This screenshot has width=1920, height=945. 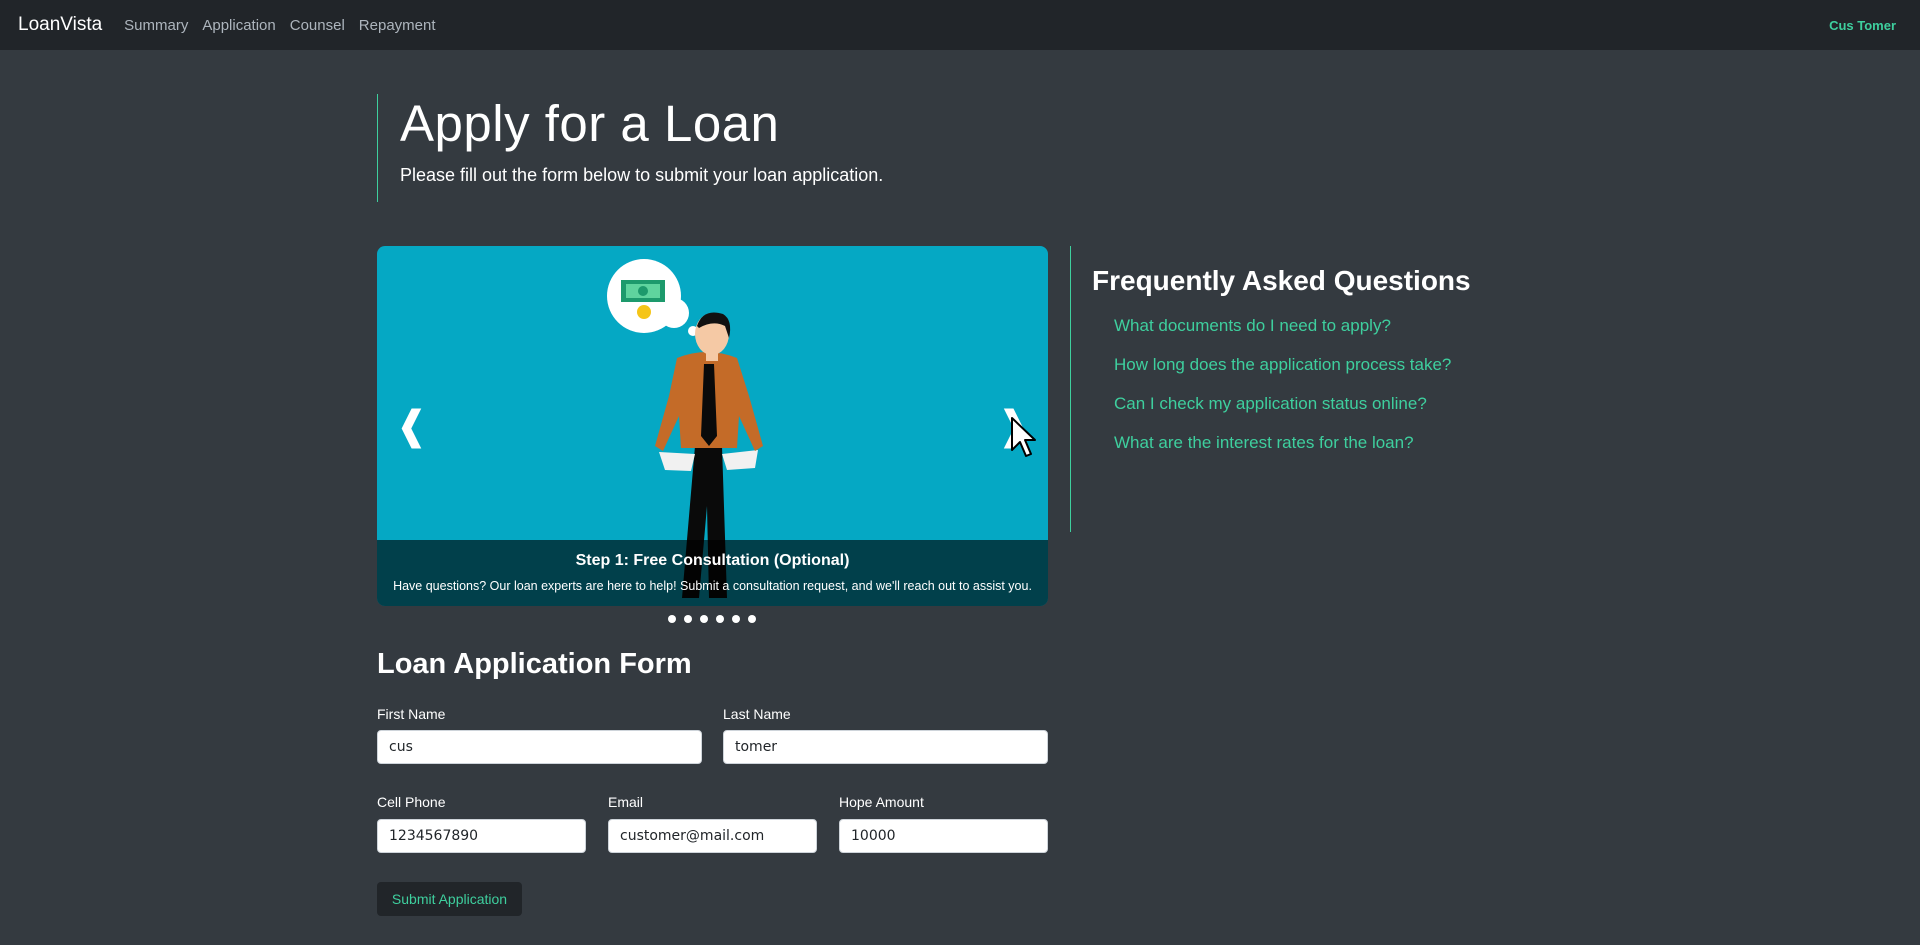 I want to click on form-title: Loan Application Form, so click(x=534, y=664).